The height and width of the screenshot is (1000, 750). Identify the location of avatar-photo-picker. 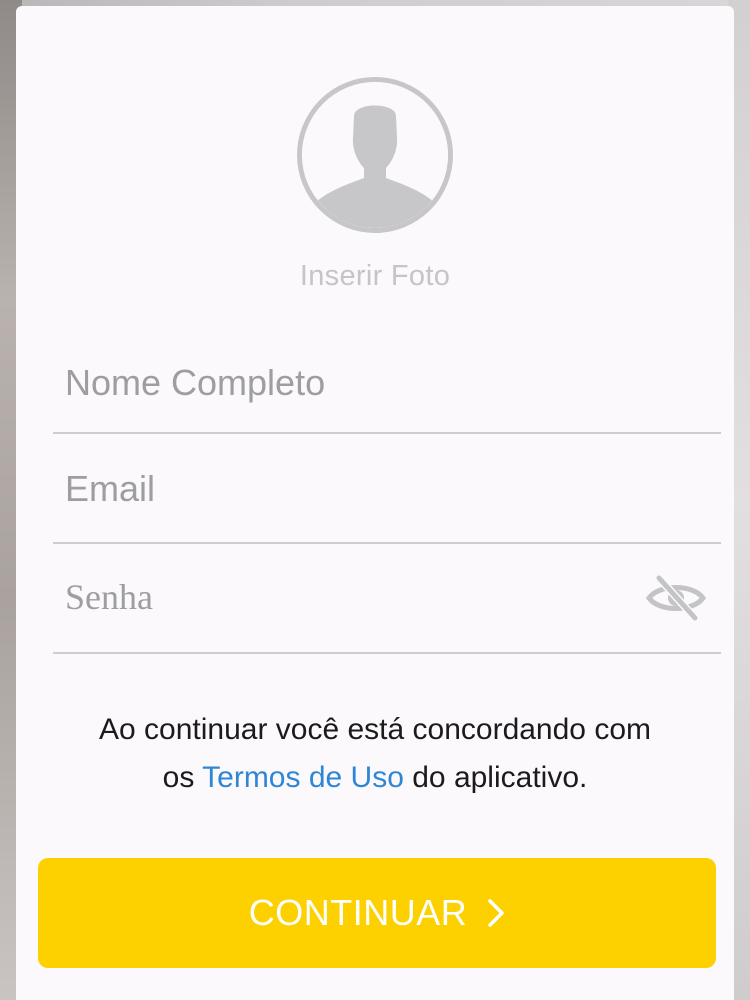
(375, 155).